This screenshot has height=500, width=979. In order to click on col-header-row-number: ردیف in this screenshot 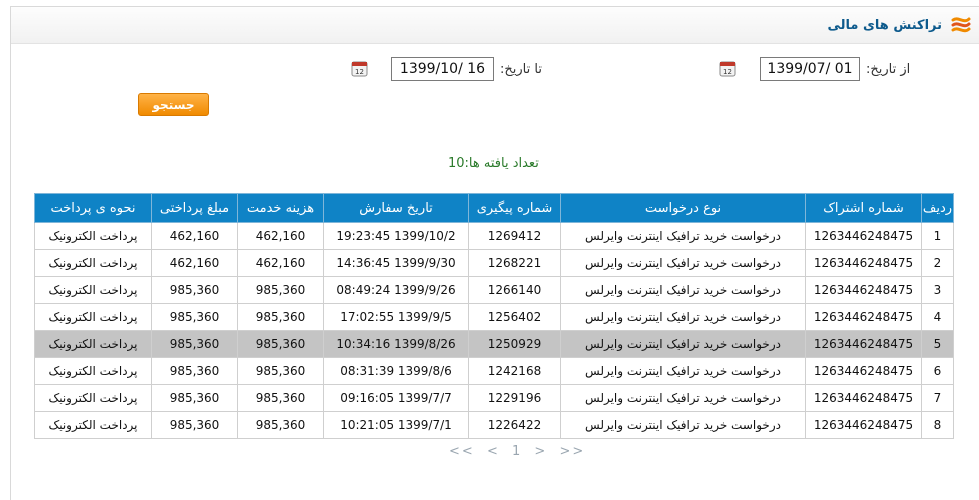, I will do `click(937, 208)`.